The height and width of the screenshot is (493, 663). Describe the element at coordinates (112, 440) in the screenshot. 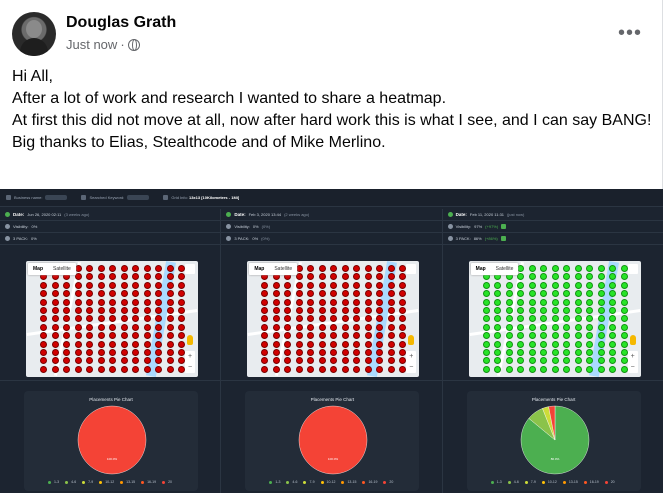

I see `pie-slice` at that location.